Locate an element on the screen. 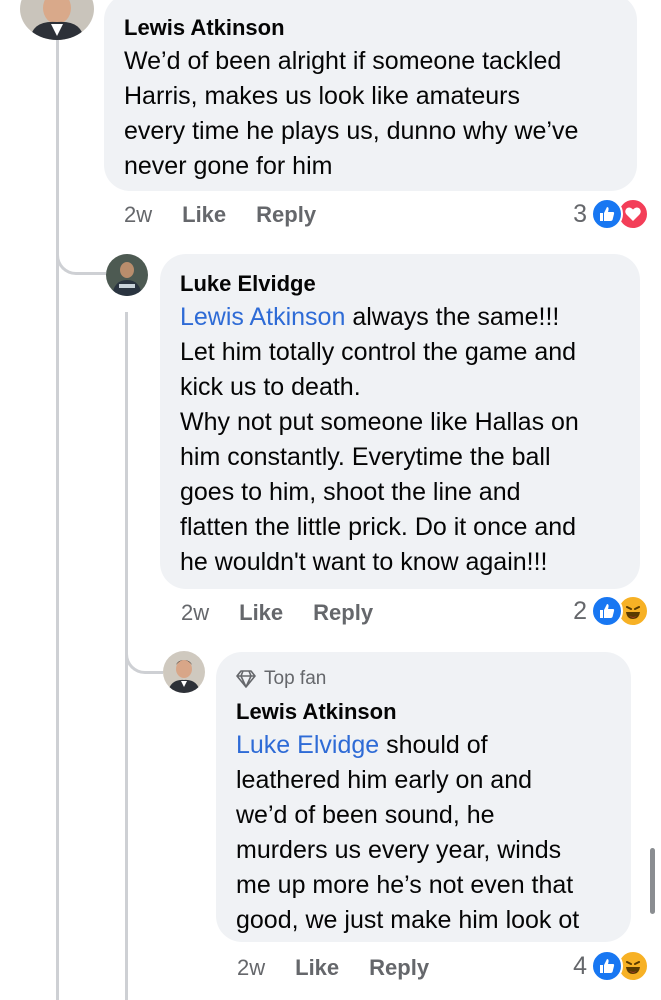 This screenshot has height=1000, width=661. avatar-lewis-atkinson-reply is located at coordinates (184, 672).